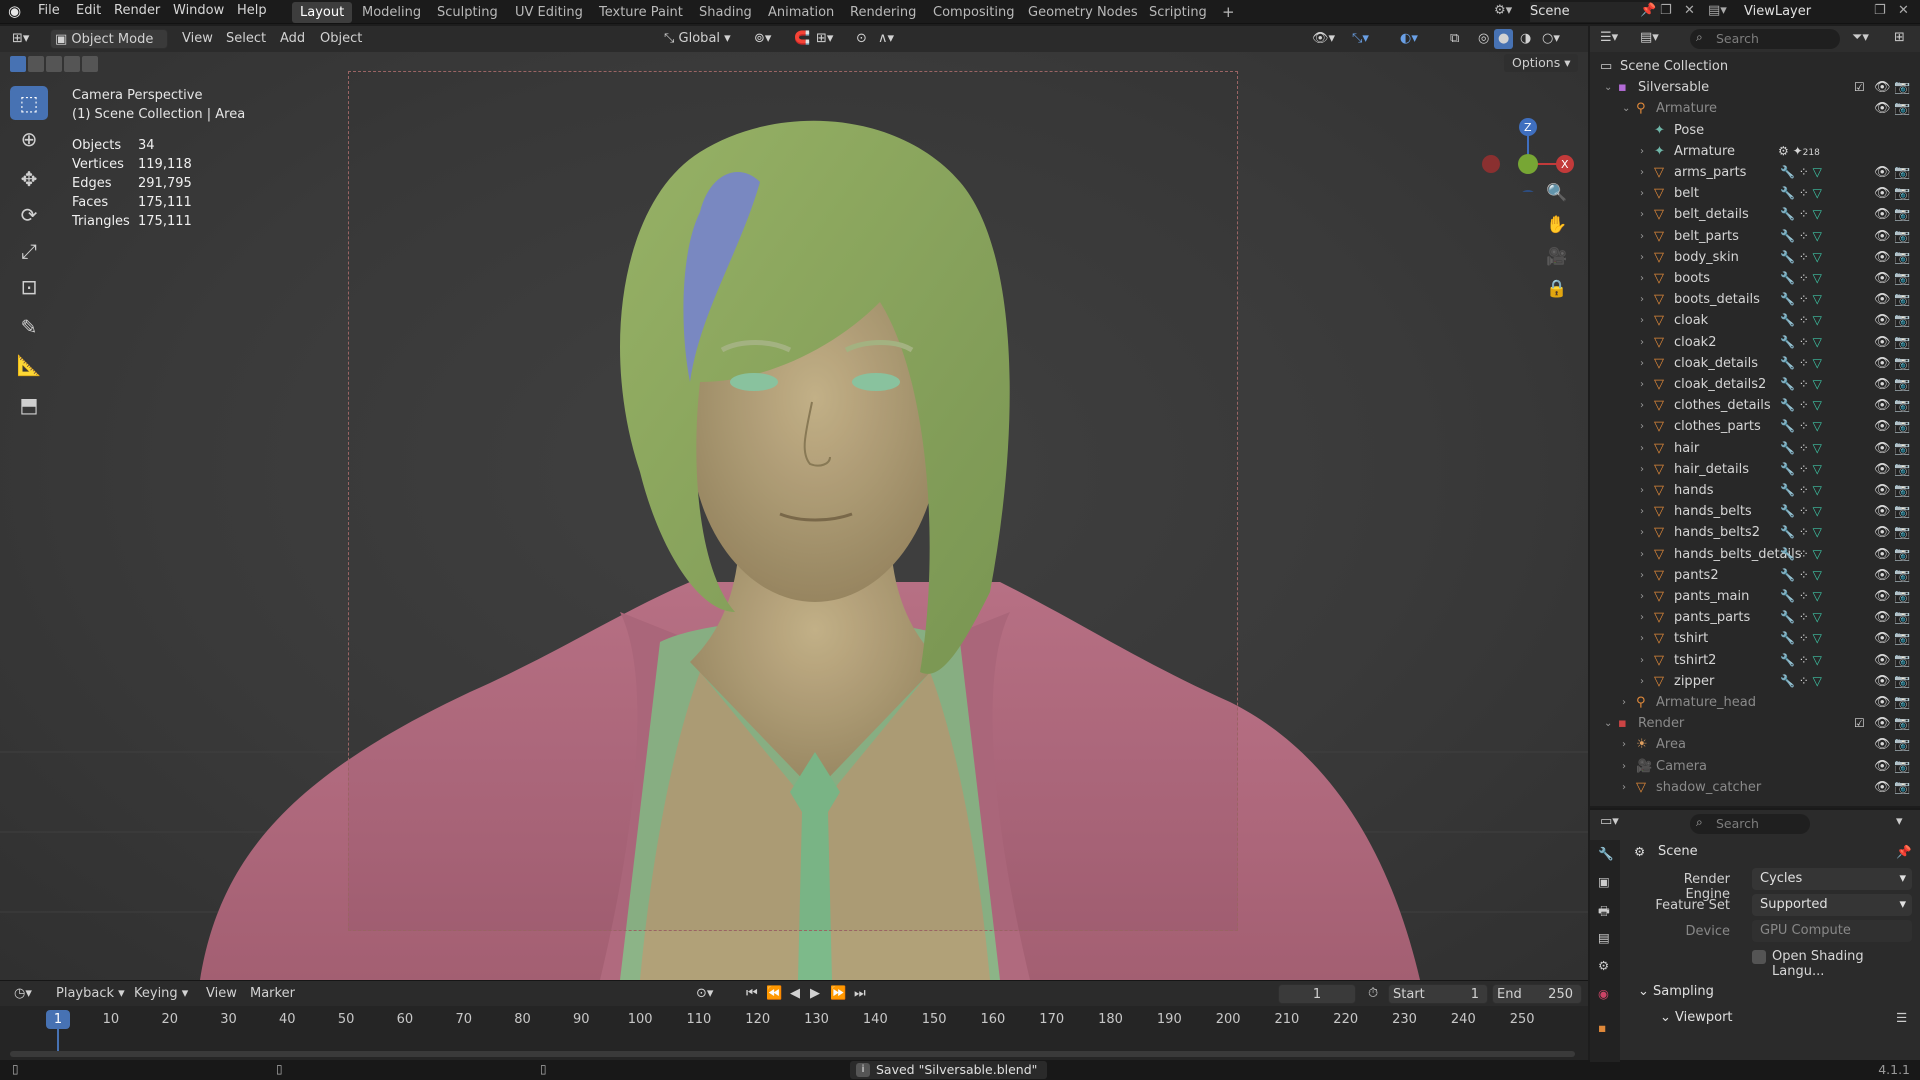 The width and height of the screenshot is (1920, 1080). What do you see at coordinates (641, 12) in the screenshot?
I see `tab-texture-paint: Texture Paint` at bounding box center [641, 12].